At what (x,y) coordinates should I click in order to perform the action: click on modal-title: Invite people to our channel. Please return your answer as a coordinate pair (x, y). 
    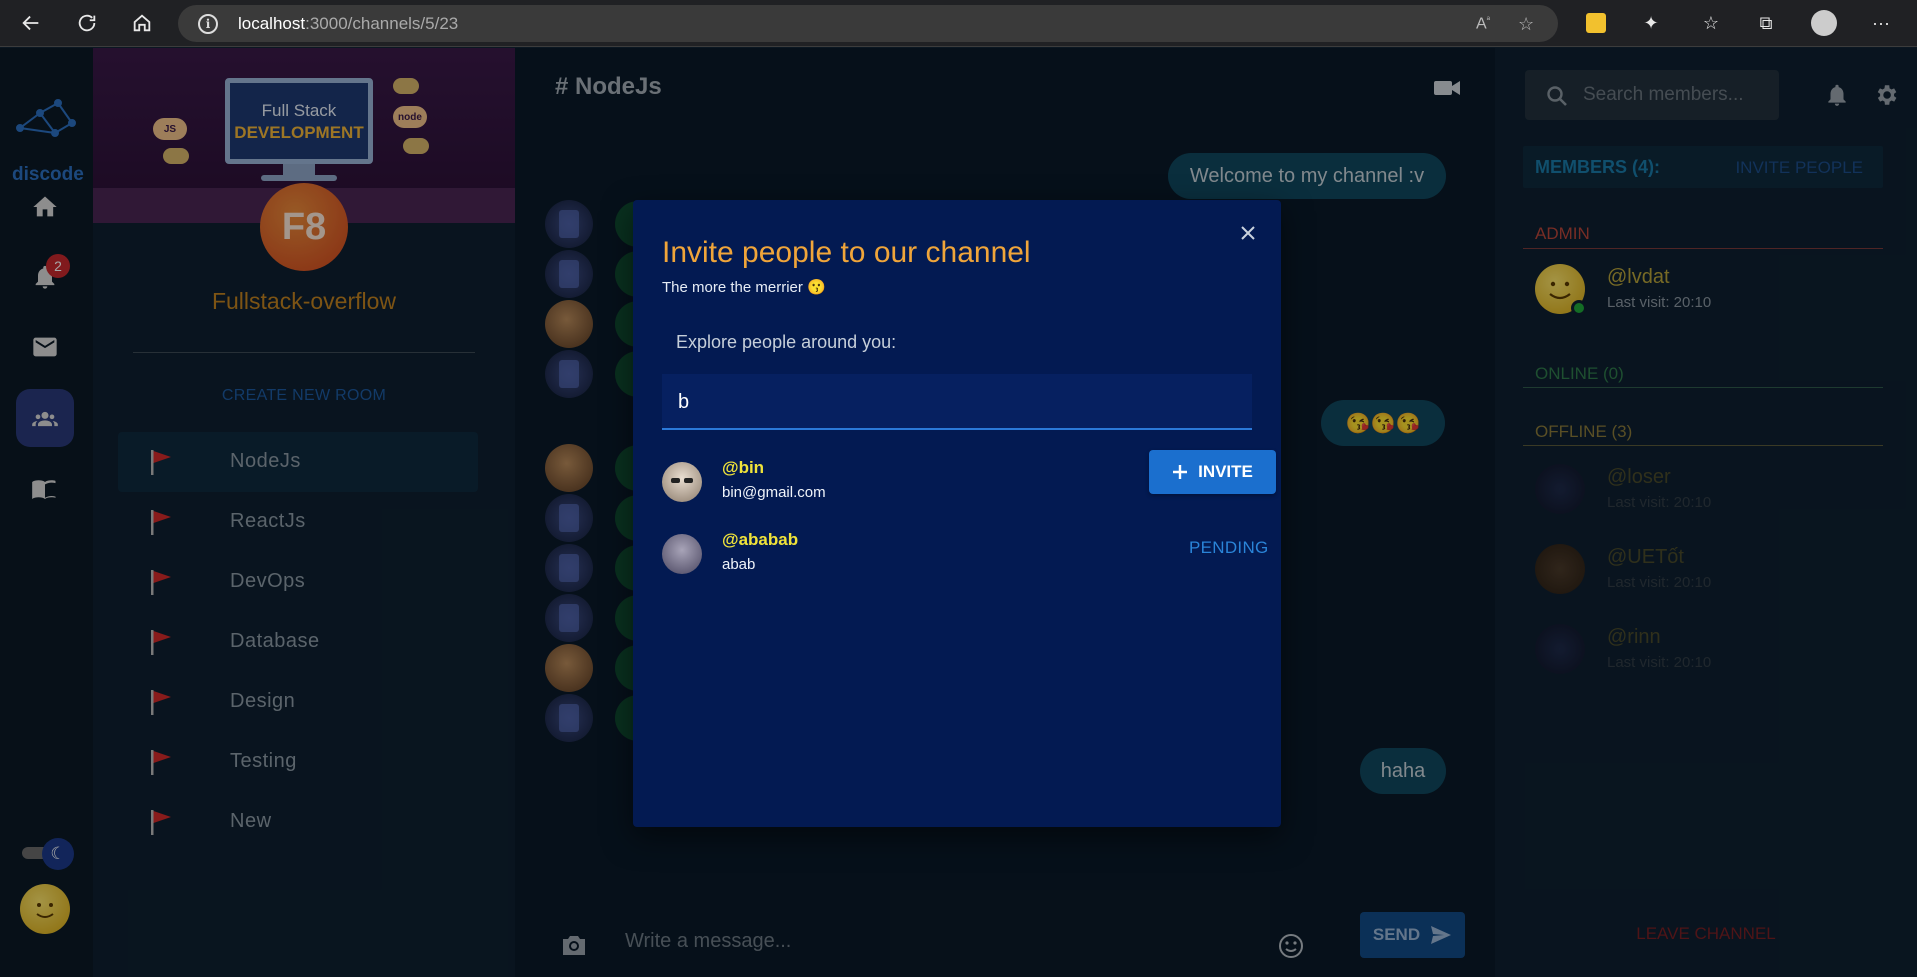
    Looking at the image, I should click on (846, 252).